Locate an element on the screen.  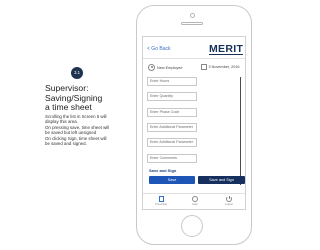
step-badge: 3.1 is located at coordinates (77, 73).